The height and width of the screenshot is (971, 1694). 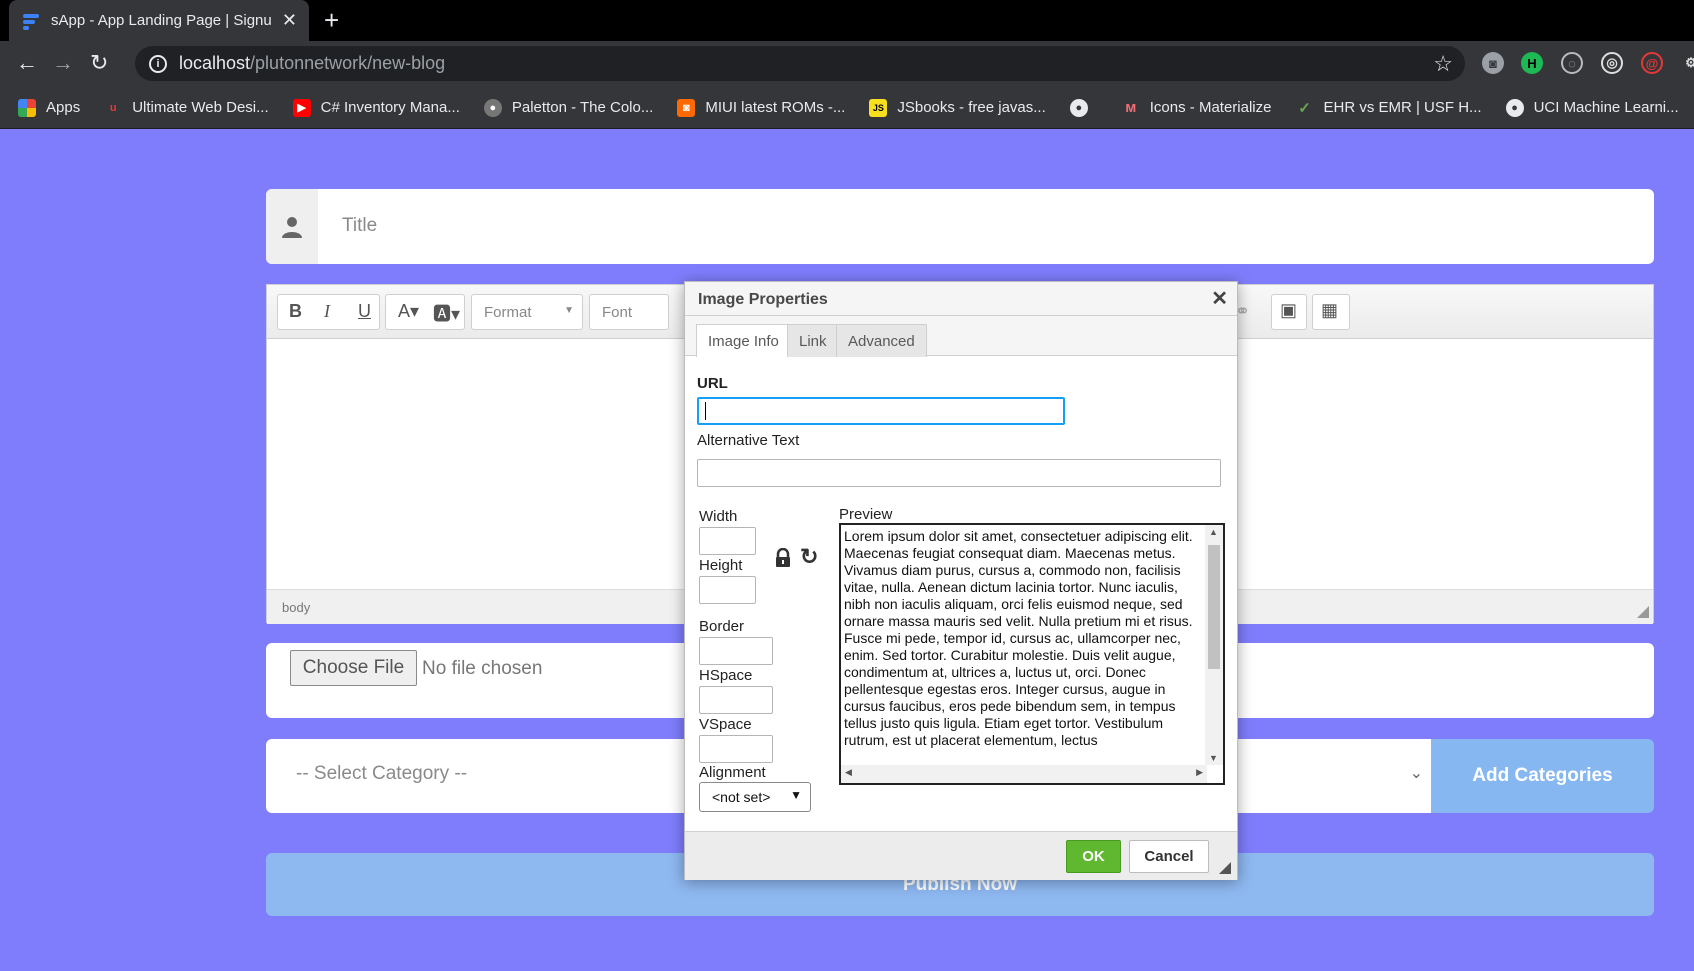 What do you see at coordinates (1024, 774) in the screenshot?
I see `preview-horizontal-scrollbar: ◀ ▶` at bounding box center [1024, 774].